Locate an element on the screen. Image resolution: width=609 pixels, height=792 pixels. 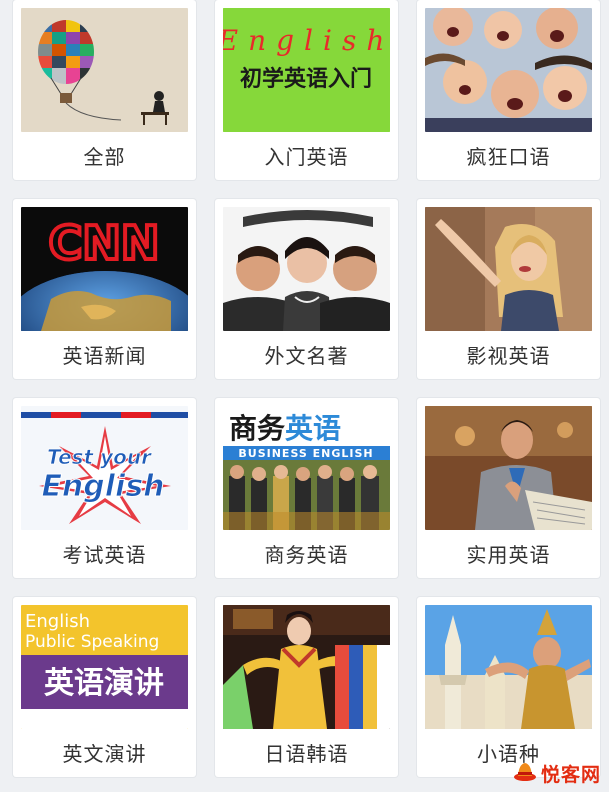
hot-air-balloon-image is located at coordinates (104, 70).